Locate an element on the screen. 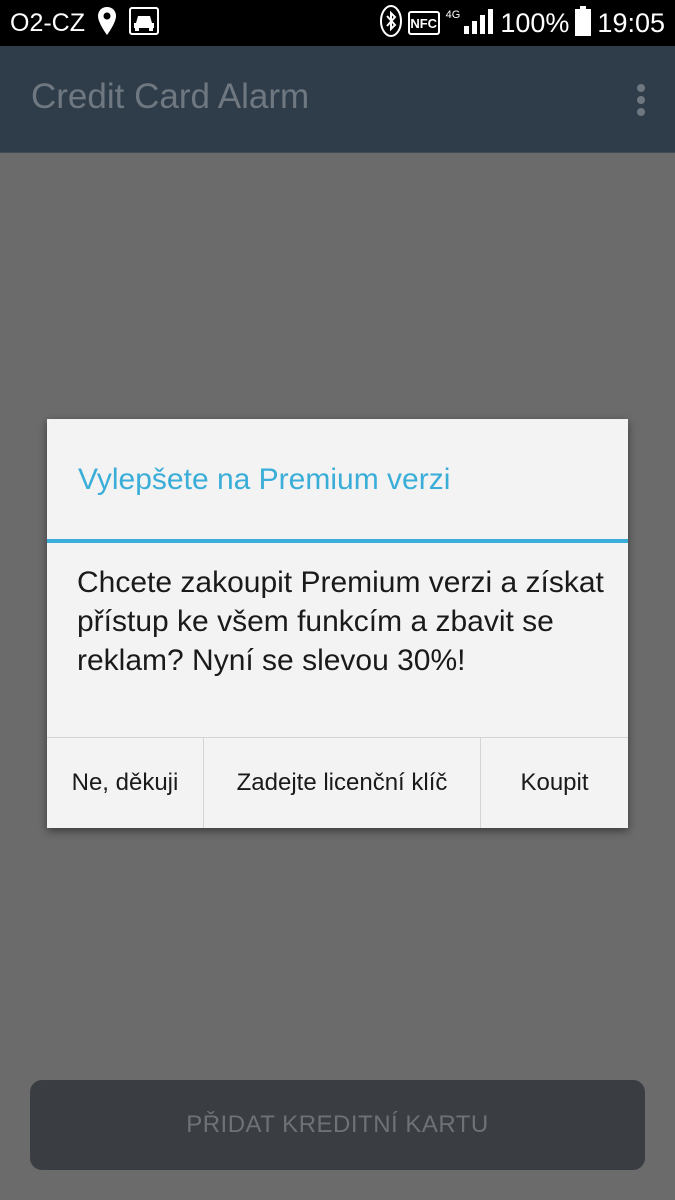  app-bar: Credit Card Alarm is located at coordinates (337, 99).